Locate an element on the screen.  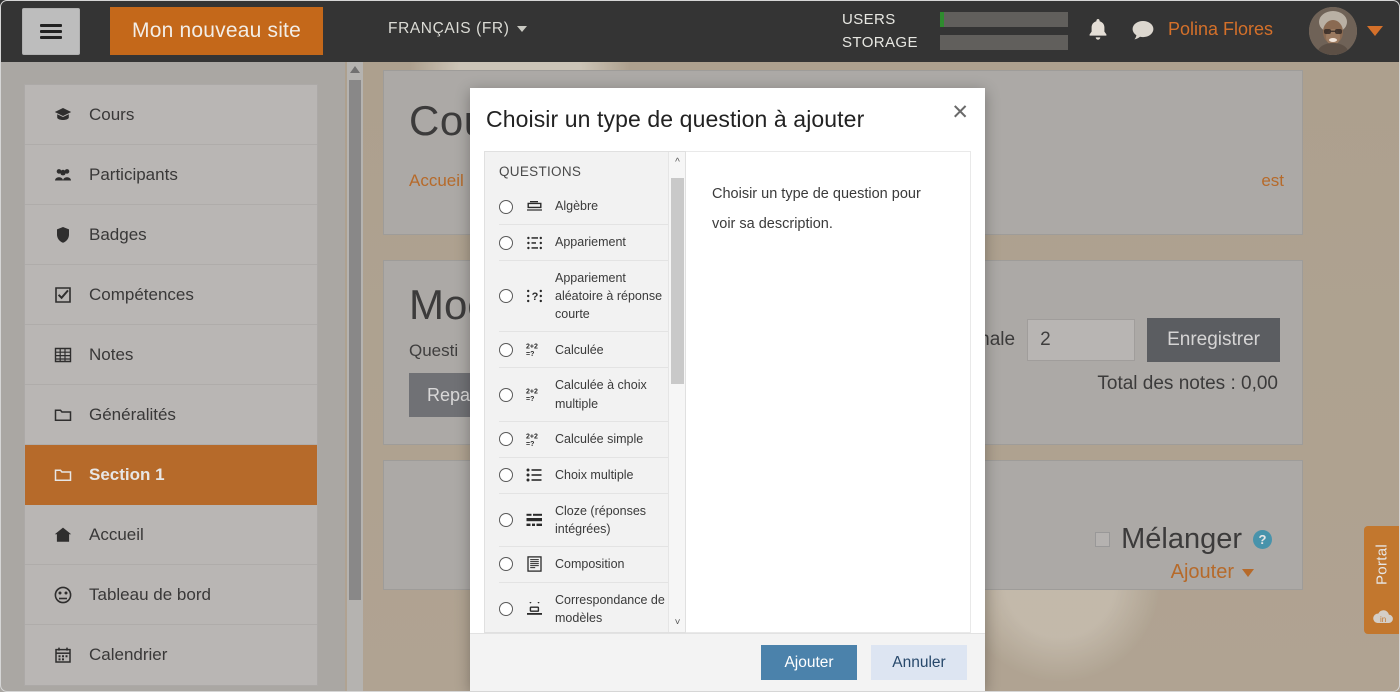
user-name-link: Polina Flores is located at coordinates (1220, 29).